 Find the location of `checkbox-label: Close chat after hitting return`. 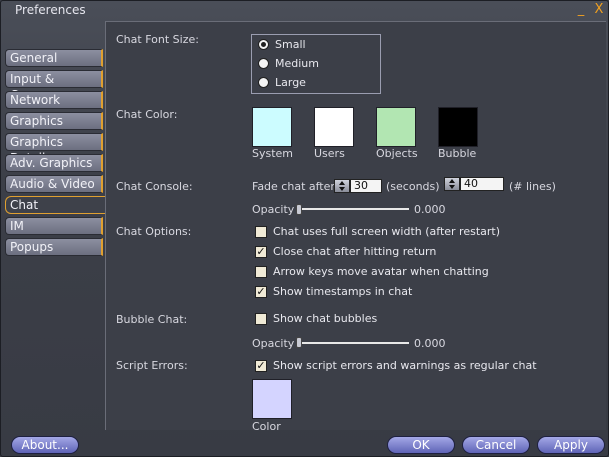

checkbox-label: Close chat after hitting return is located at coordinates (355, 251).